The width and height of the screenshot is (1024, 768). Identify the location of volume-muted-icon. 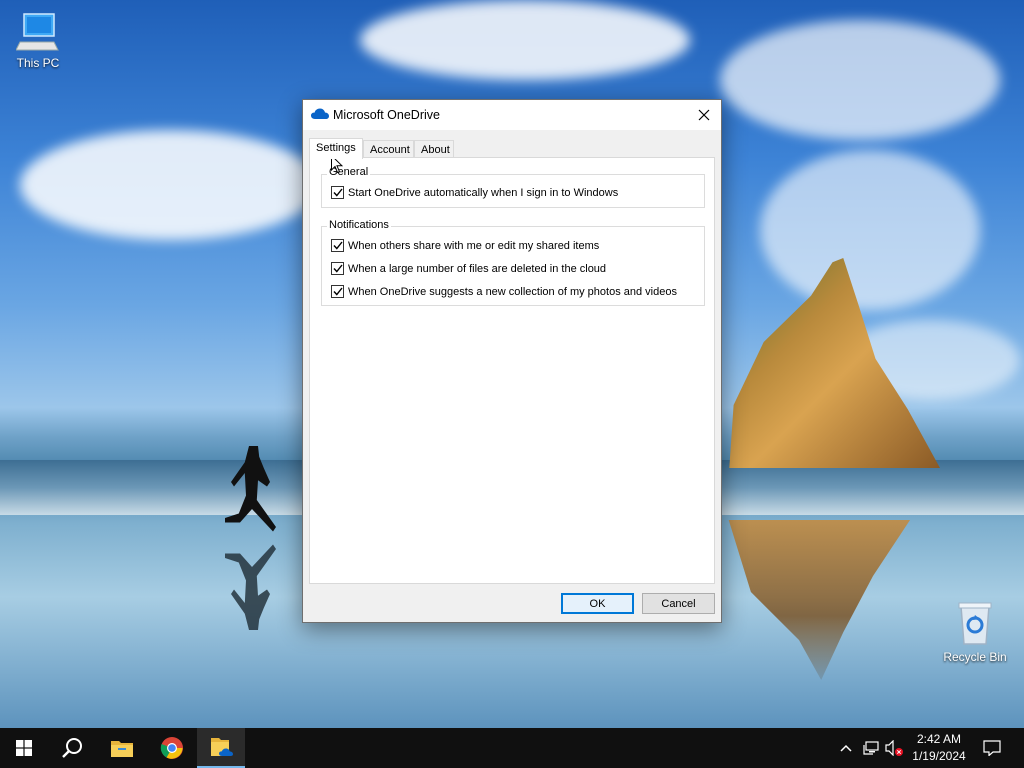
(894, 748).